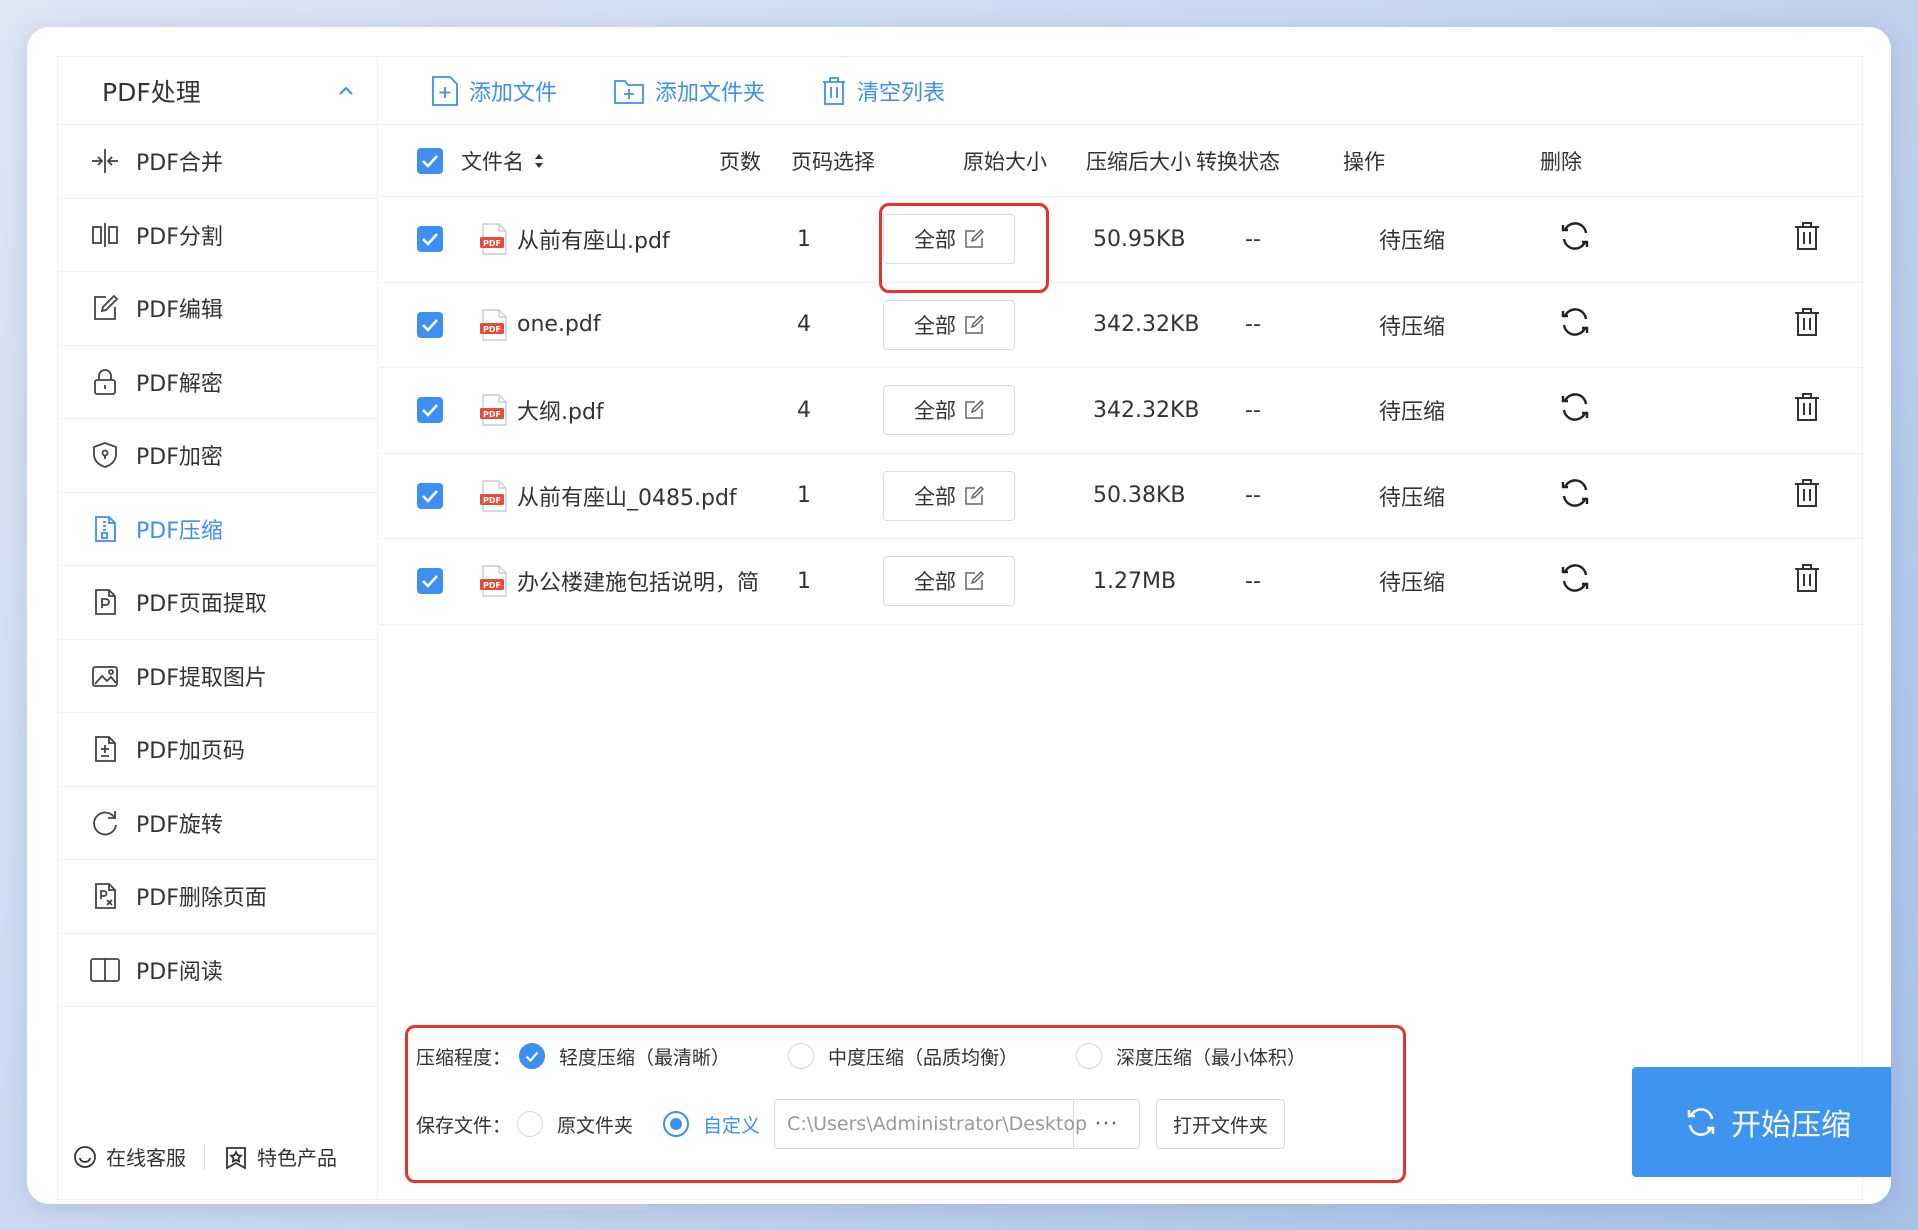  What do you see at coordinates (676, 1124) in the screenshot?
I see `radio-selected-icon` at bounding box center [676, 1124].